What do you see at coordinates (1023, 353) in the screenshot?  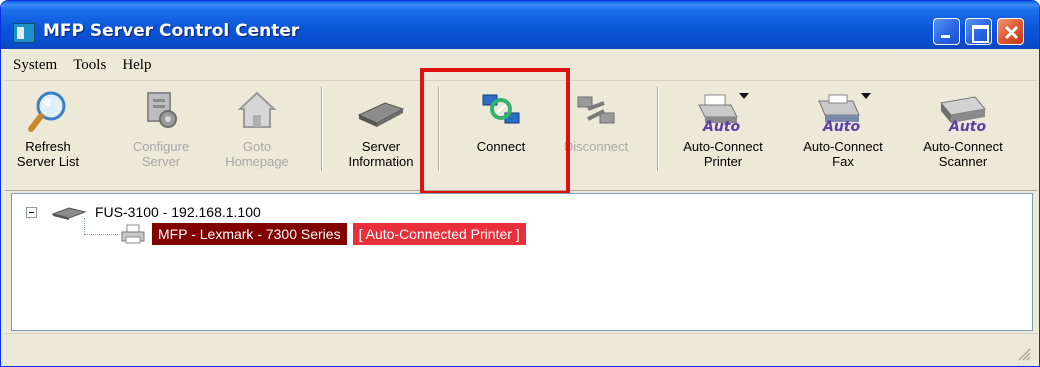 I see `resize-grip-icon` at bounding box center [1023, 353].